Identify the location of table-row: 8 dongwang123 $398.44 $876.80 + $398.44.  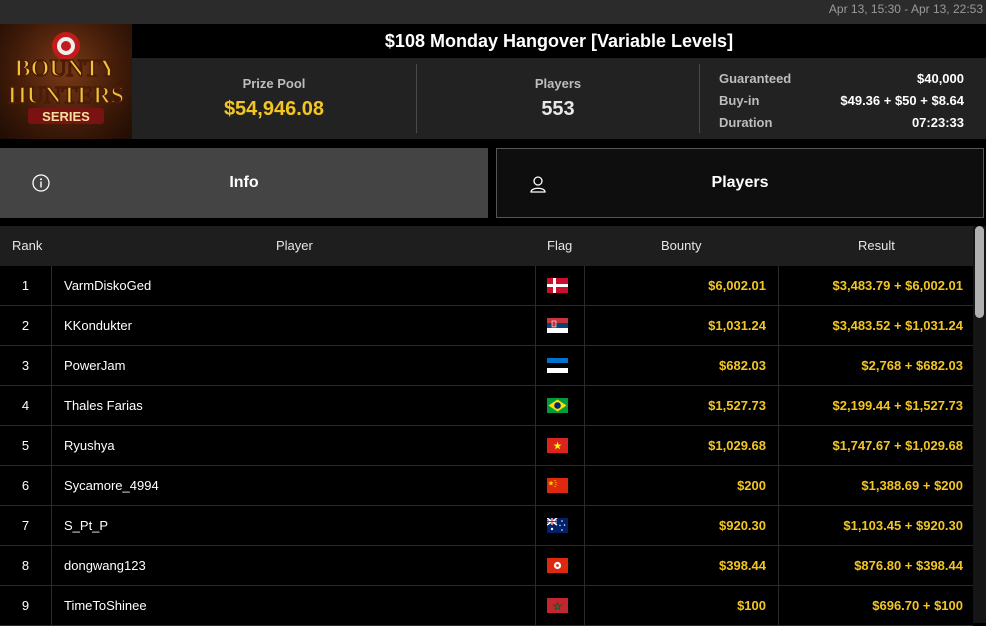
(486, 566).